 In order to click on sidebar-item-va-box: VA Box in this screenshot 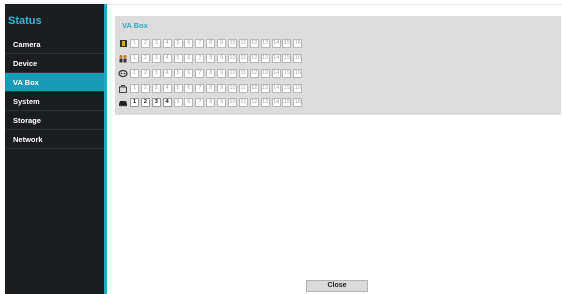, I will do `click(54, 82)`.